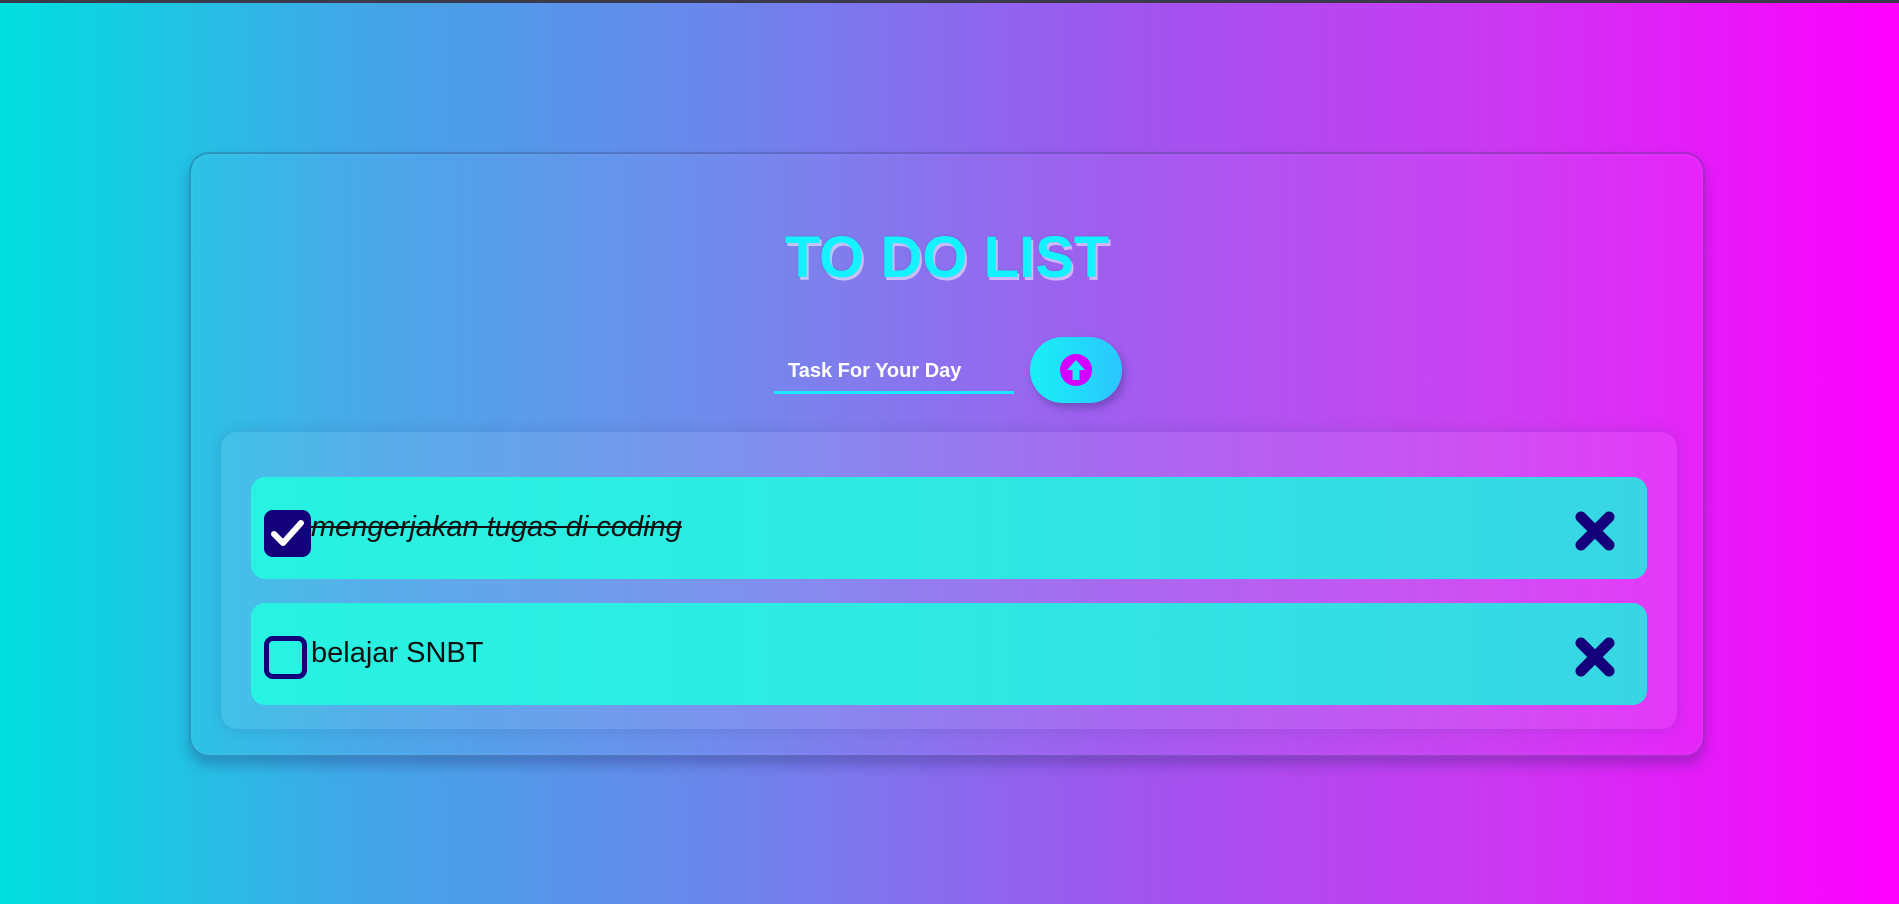 The width and height of the screenshot is (1899, 904). I want to click on browser-top-edge, so click(949, 1).